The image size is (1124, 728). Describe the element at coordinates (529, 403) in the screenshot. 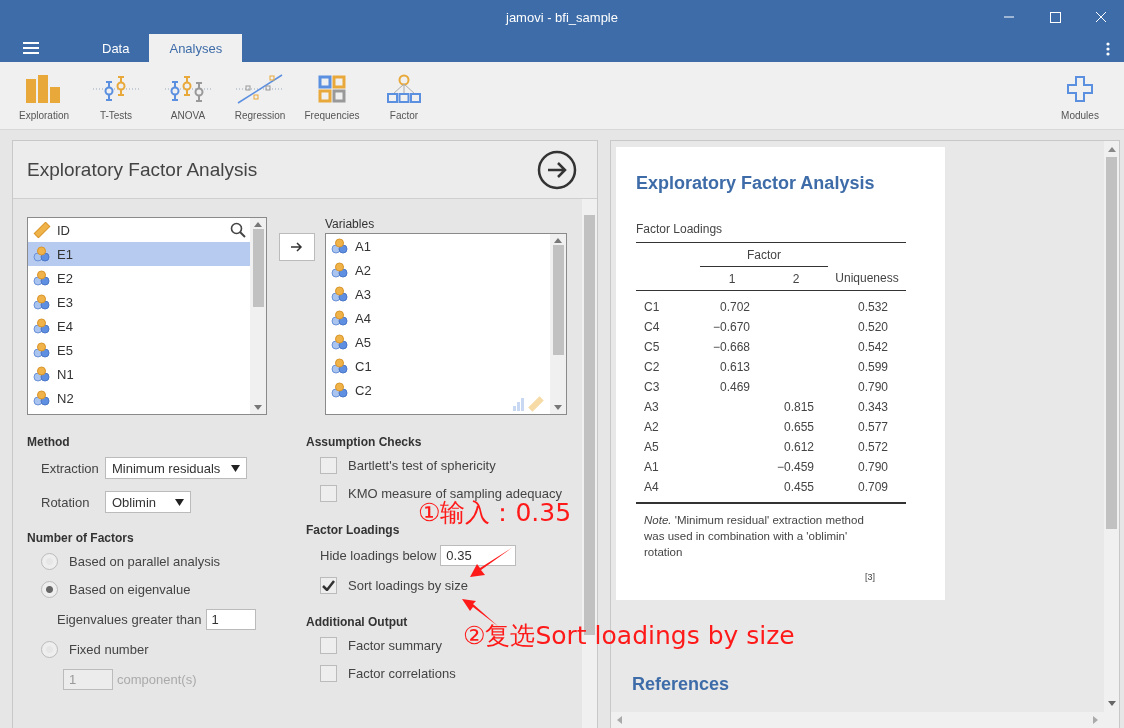

I see `measure-types-icon` at that location.